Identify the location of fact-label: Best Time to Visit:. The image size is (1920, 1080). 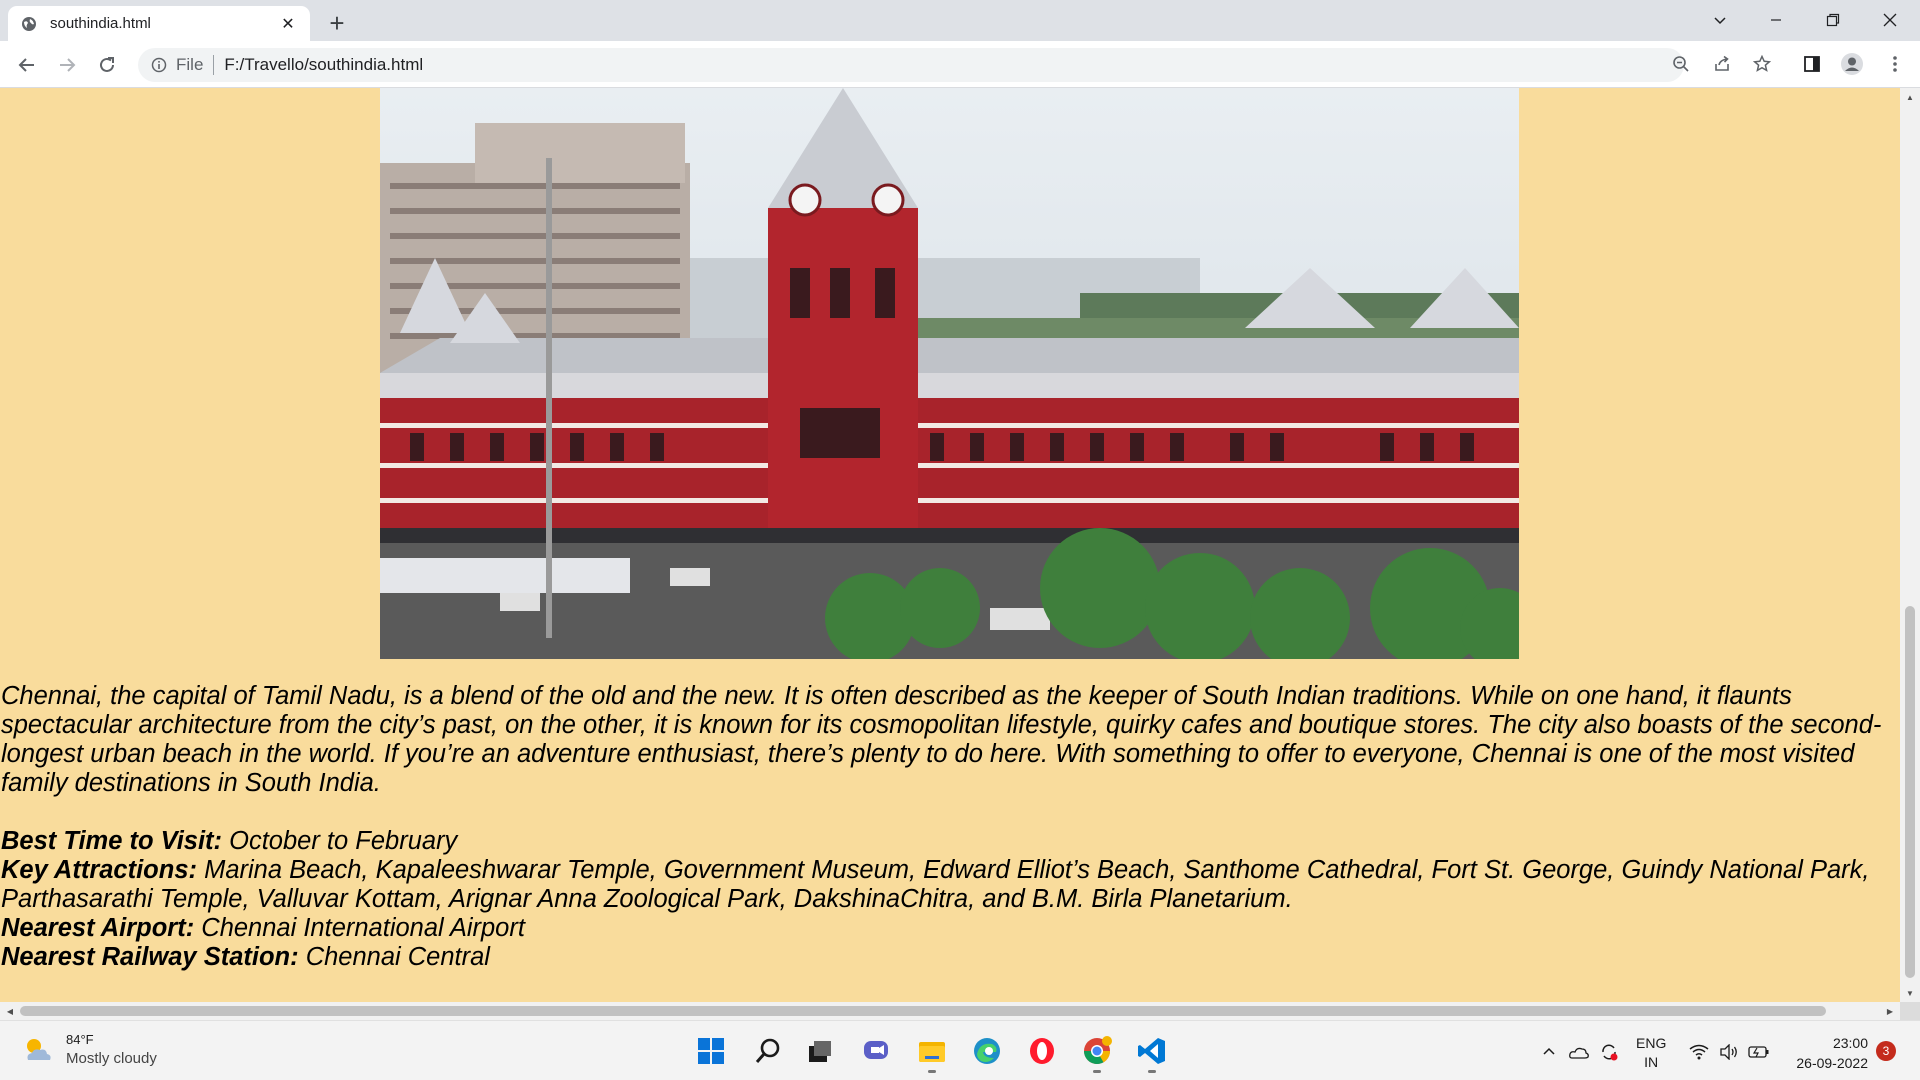
(112, 841).